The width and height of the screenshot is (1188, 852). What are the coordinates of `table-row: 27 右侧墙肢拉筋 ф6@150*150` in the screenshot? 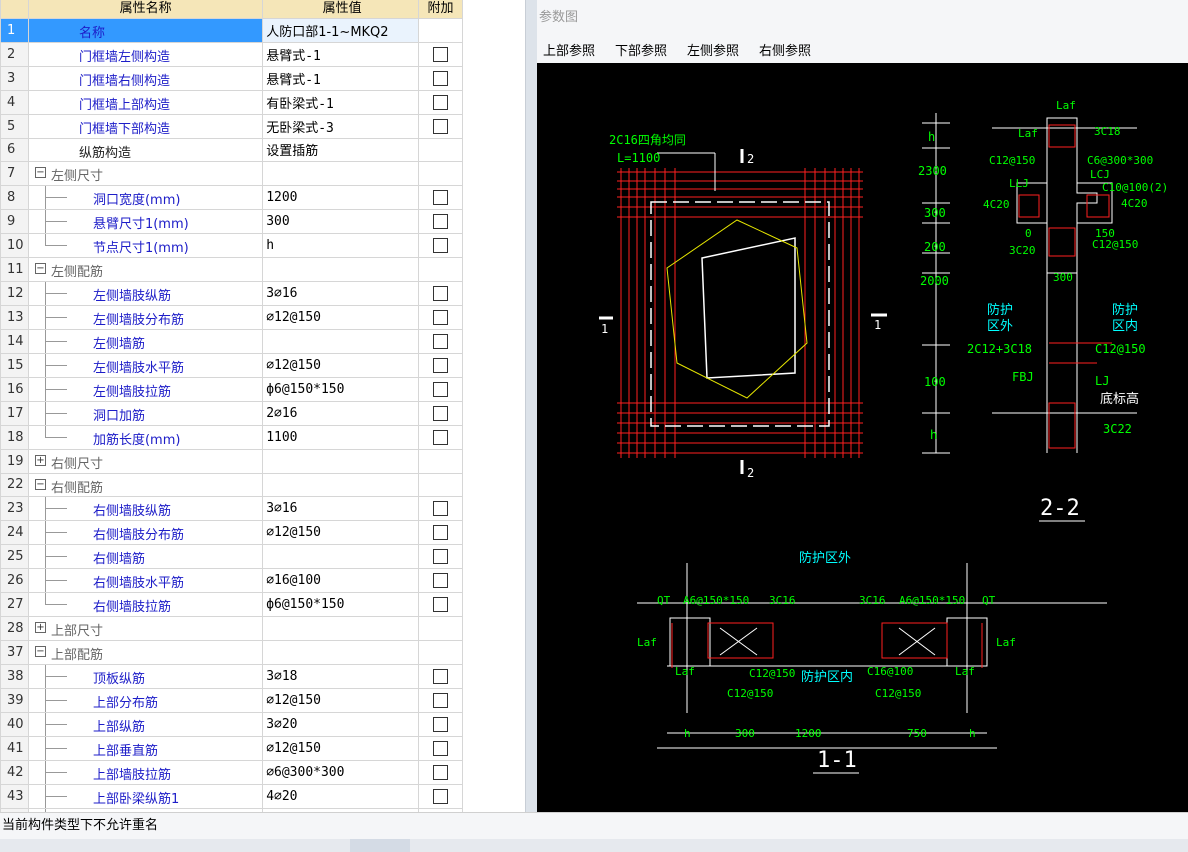 It's located at (231, 605).